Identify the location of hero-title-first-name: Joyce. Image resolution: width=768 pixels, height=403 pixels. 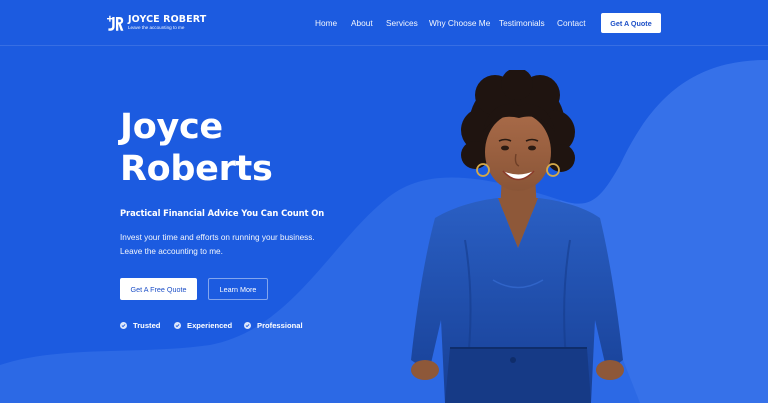
(171, 127).